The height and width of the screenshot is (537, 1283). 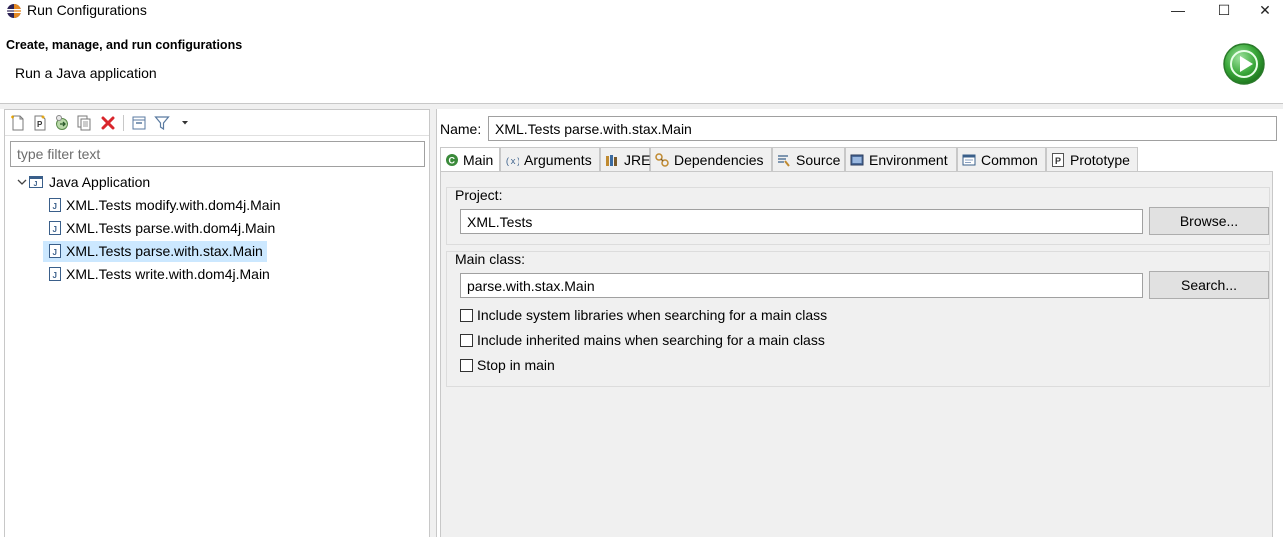 I want to click on checkbox-label: Stop in main, so click(x=516, y=365).